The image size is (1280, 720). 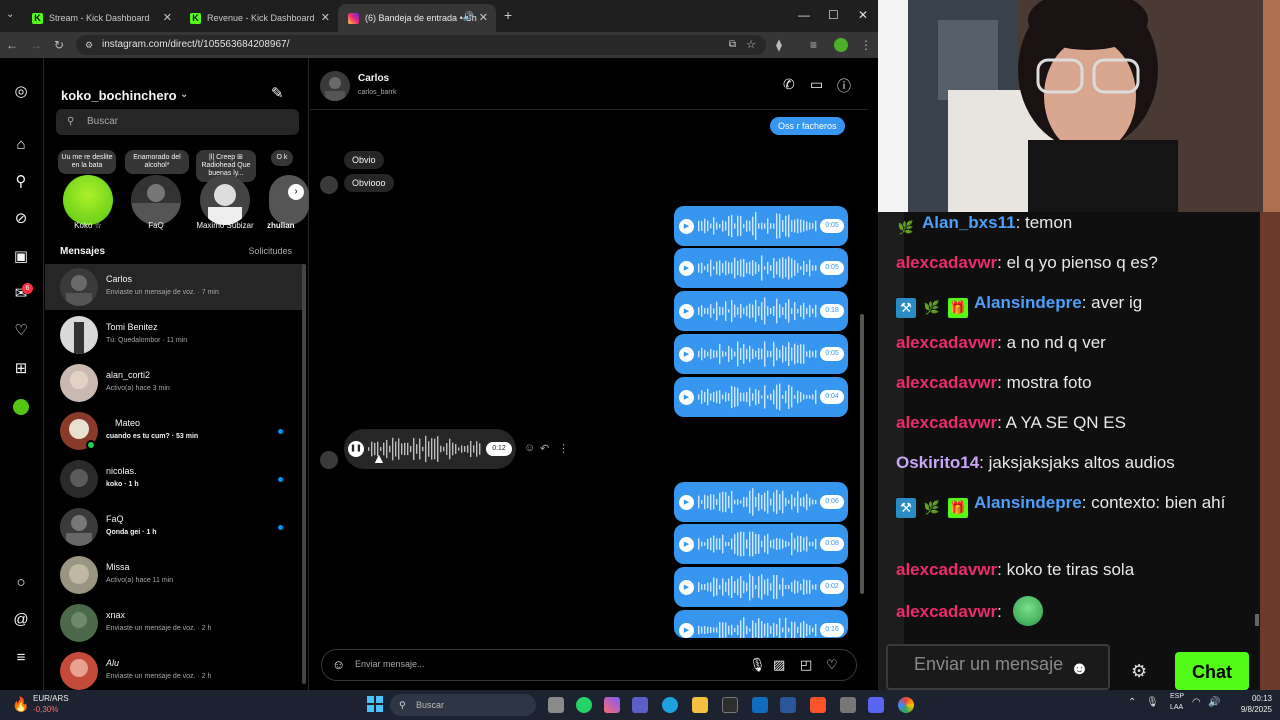 I want to click on hamburger-menu-icon: ≡, so click(x=21, y=658).